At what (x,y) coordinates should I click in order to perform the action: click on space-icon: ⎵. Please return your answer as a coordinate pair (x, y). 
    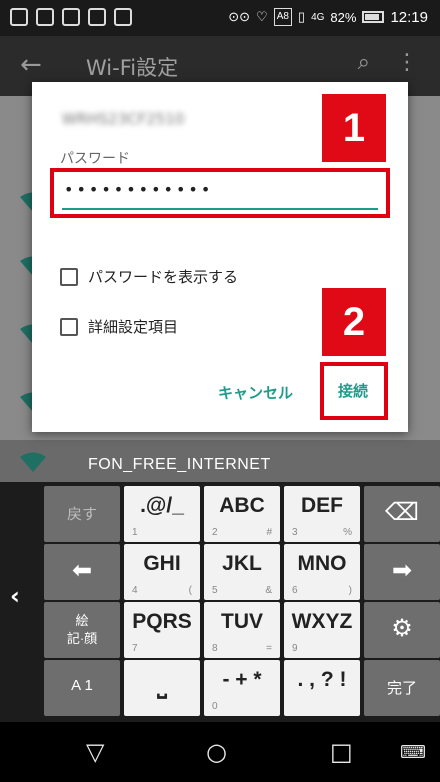
    Looking at the image, I should click on (162, 685).